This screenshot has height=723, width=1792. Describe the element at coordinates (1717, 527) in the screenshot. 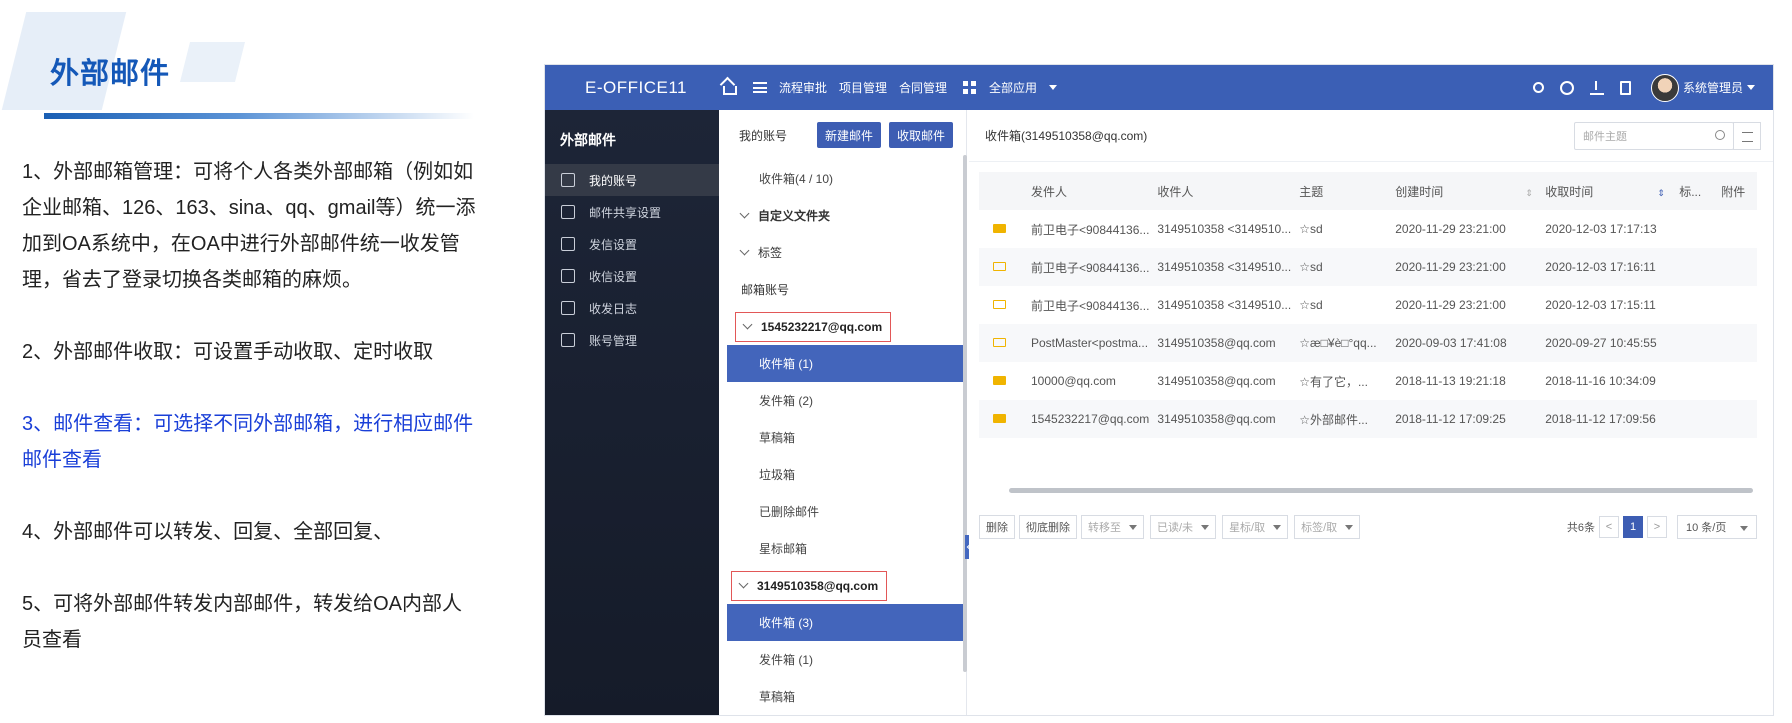

I see `page-size-select: 10 条/页` at that location.